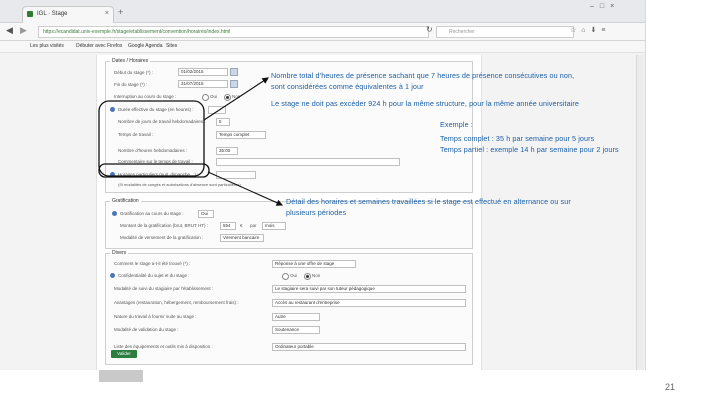  I want to click on section-legend: Dates / Horaires, so click(130, 61).